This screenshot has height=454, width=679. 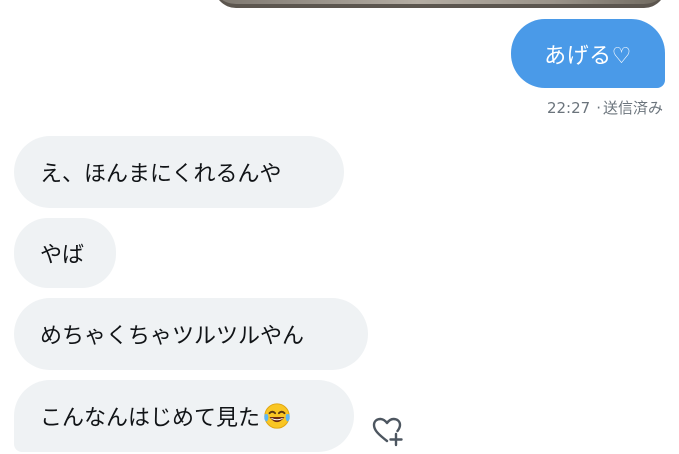 What do you see at coordinates (172, 336) in the screenshot?
I see `received-message-text: めちゃくちゃツルツルやん` at bounding box center [172, 336].